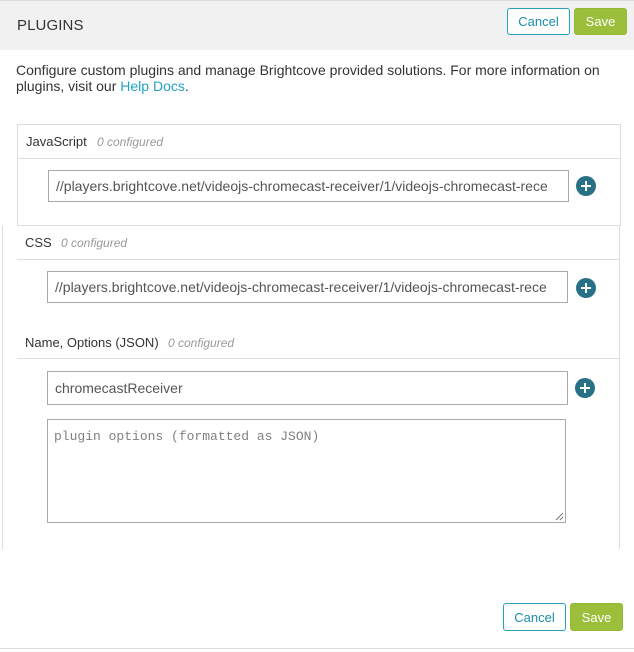 The image size is (634, 652). Describe the element at coordinates (152, 86) in the screenshot. I see `help-docs-link: Help Docs` at that location.